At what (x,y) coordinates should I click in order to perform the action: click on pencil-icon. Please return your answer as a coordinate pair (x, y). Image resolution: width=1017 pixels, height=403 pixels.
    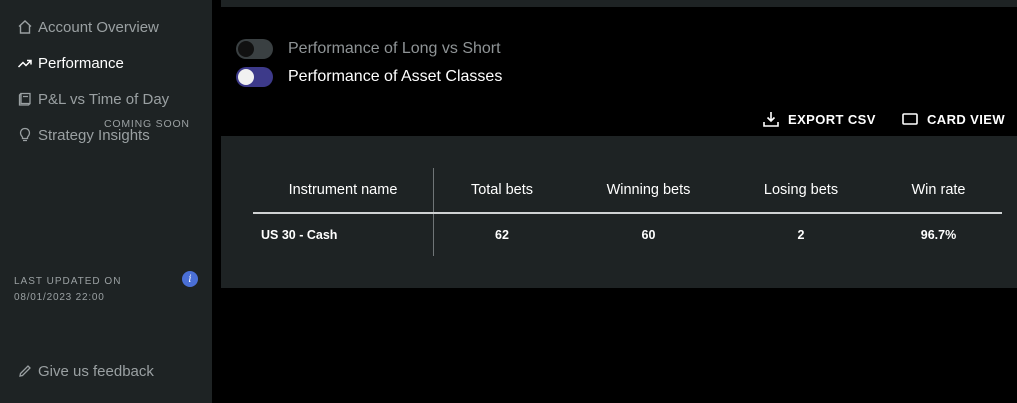
    Looking at the image, I should click on (25, 371).